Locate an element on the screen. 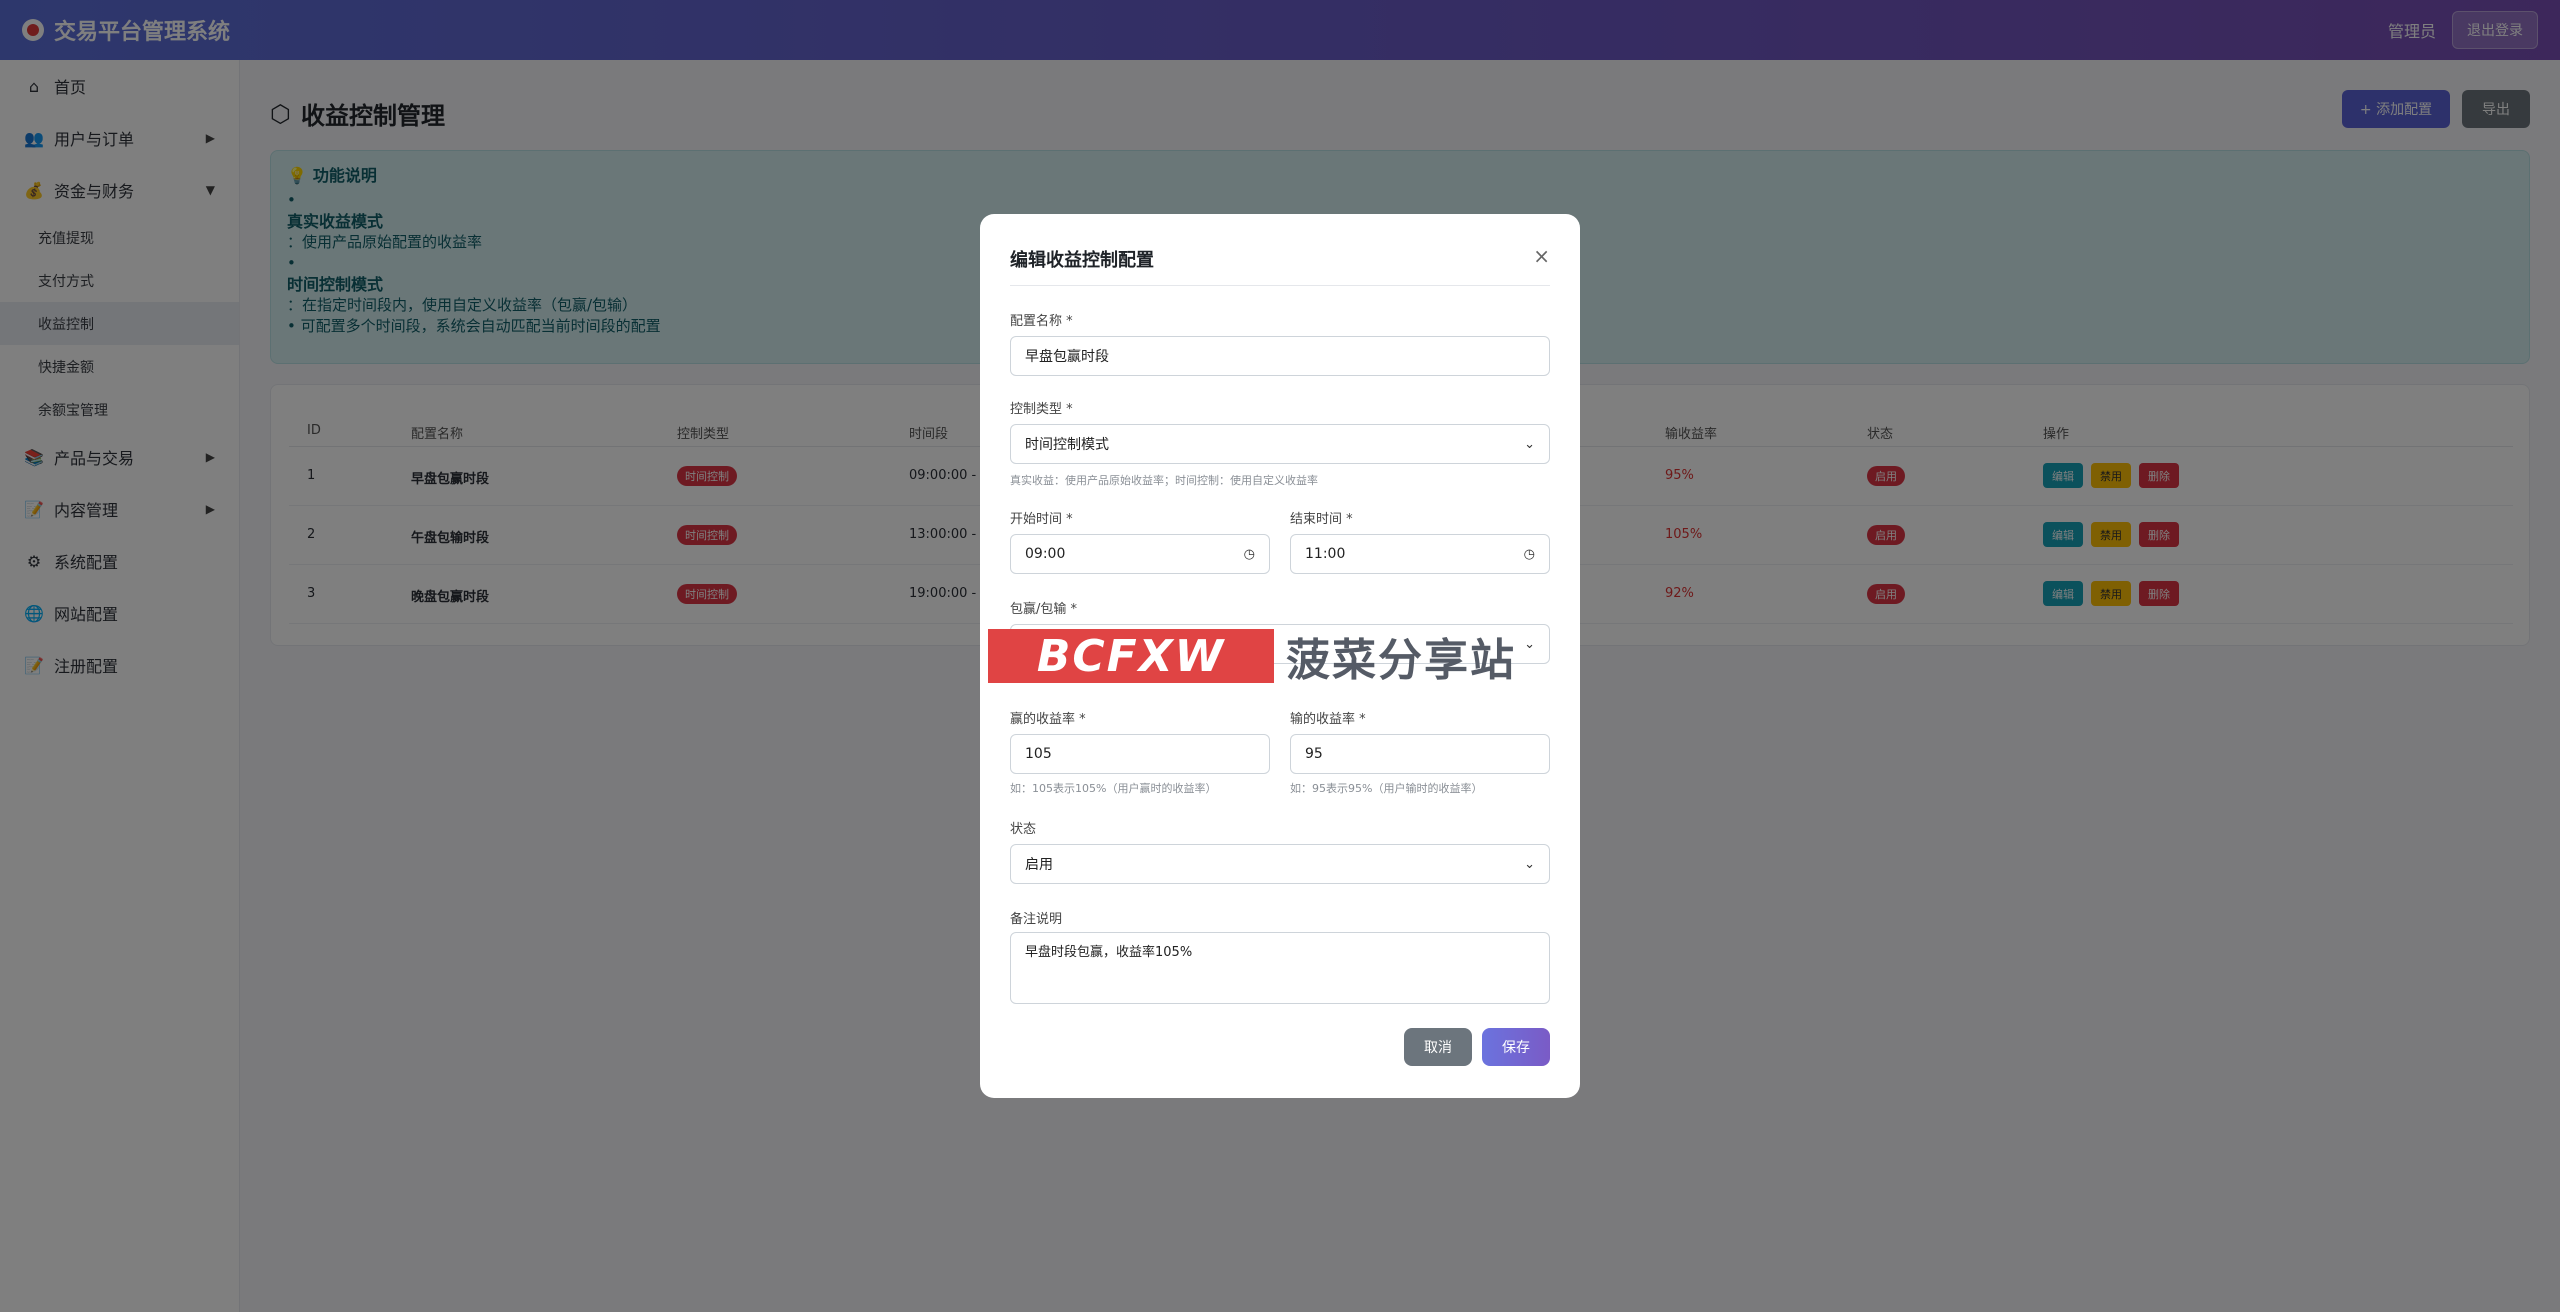 The image size is (2560, 1312). note-textarea: 早盘时段包赢，收益率105% is located at coordinates (1280, 968).